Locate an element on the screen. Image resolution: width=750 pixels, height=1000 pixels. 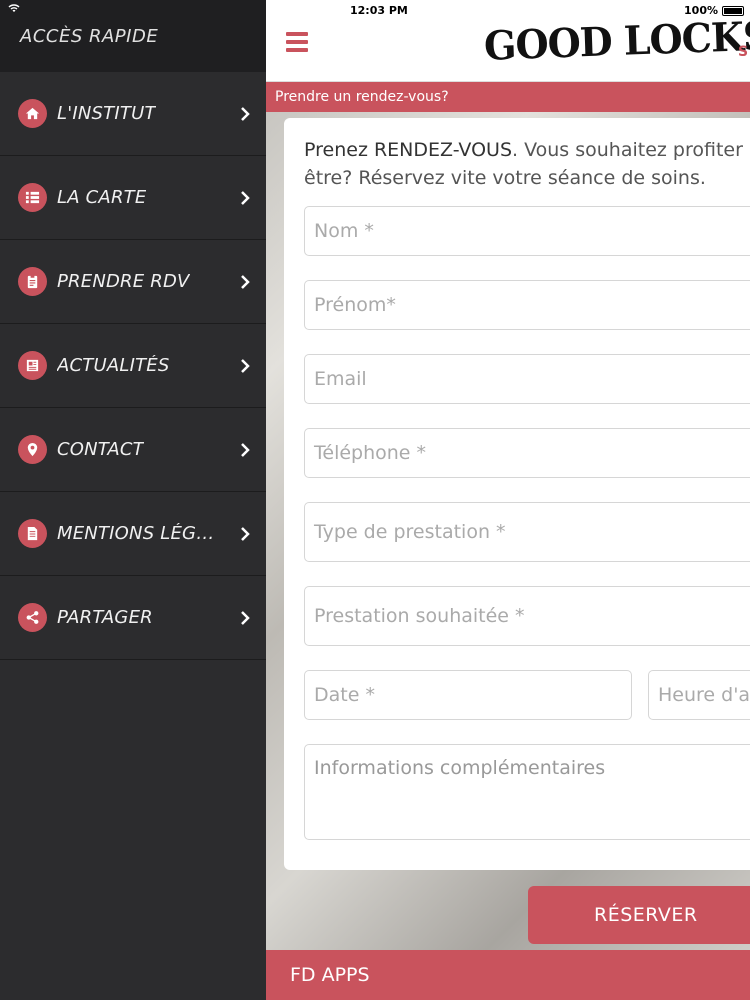
app-logo: GOOD LOCKS is located at coordinates (616, 40).